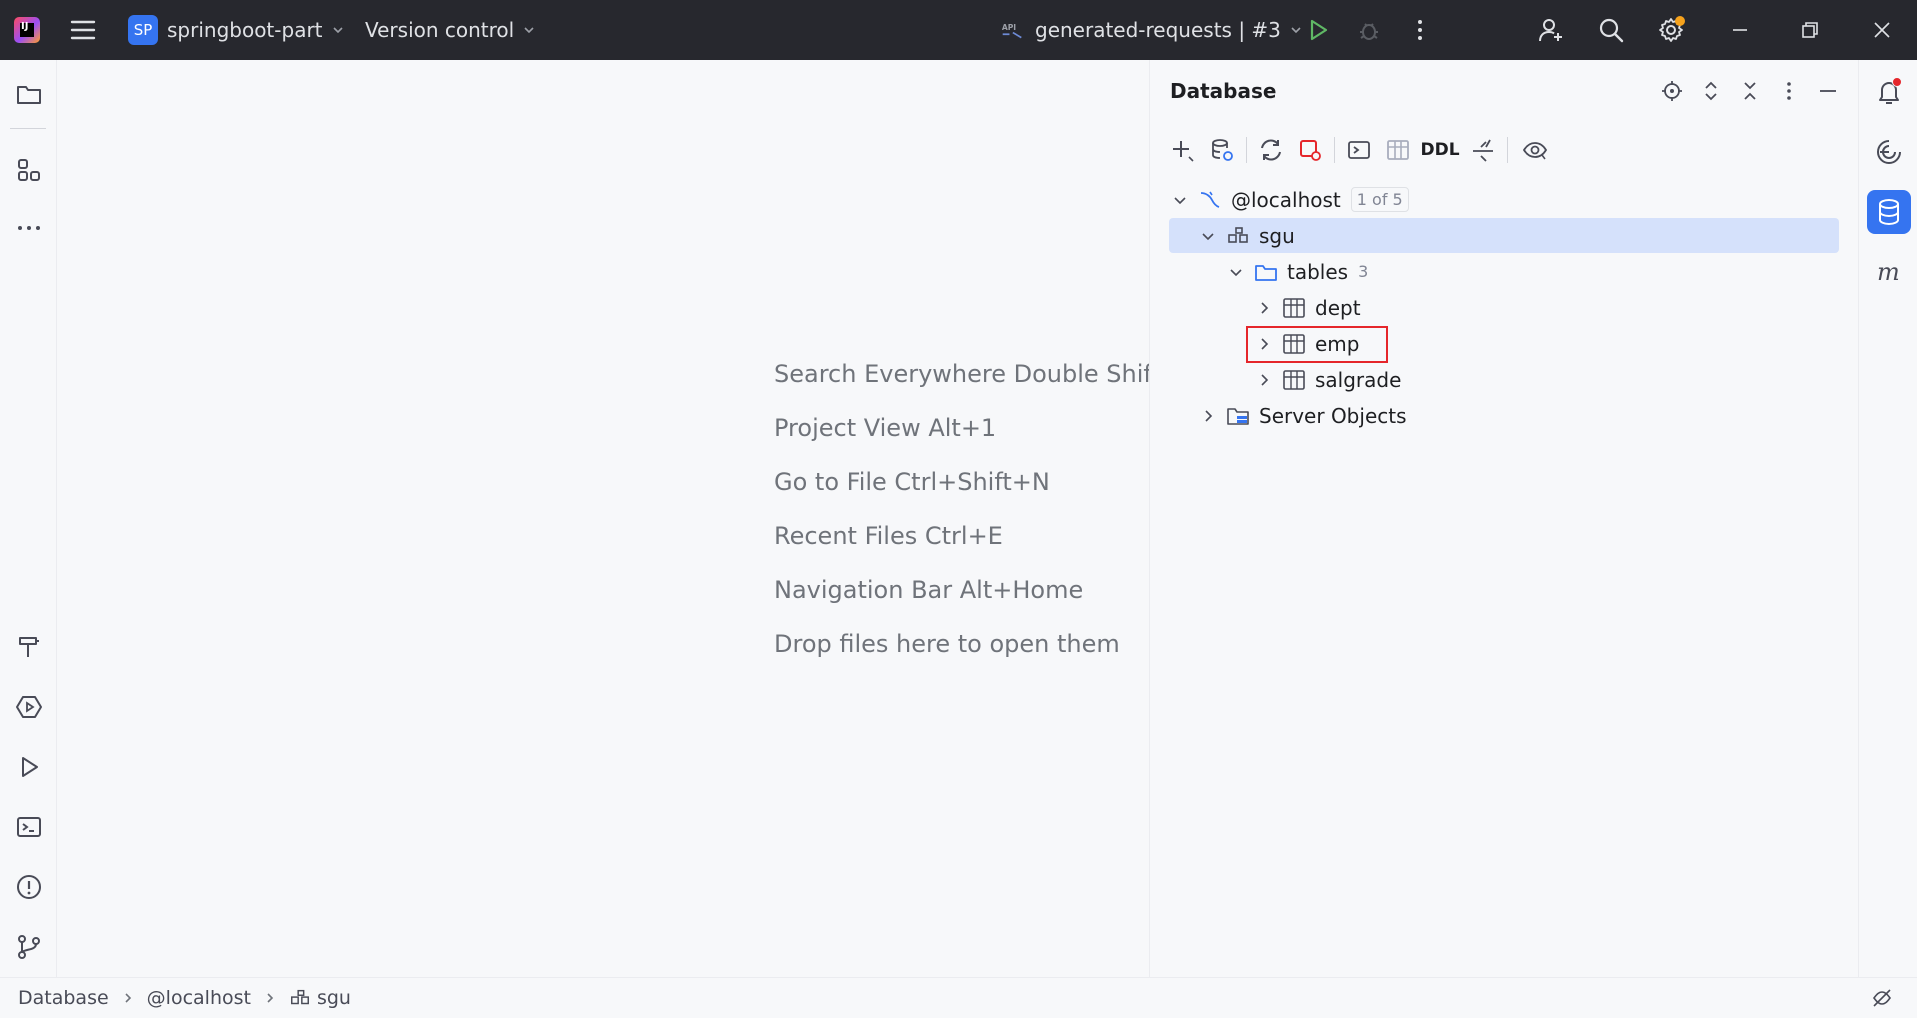 The width and height of the screenshot is (1917, 1018). I want to click on ai-assistant-button, so click(1889, 152).